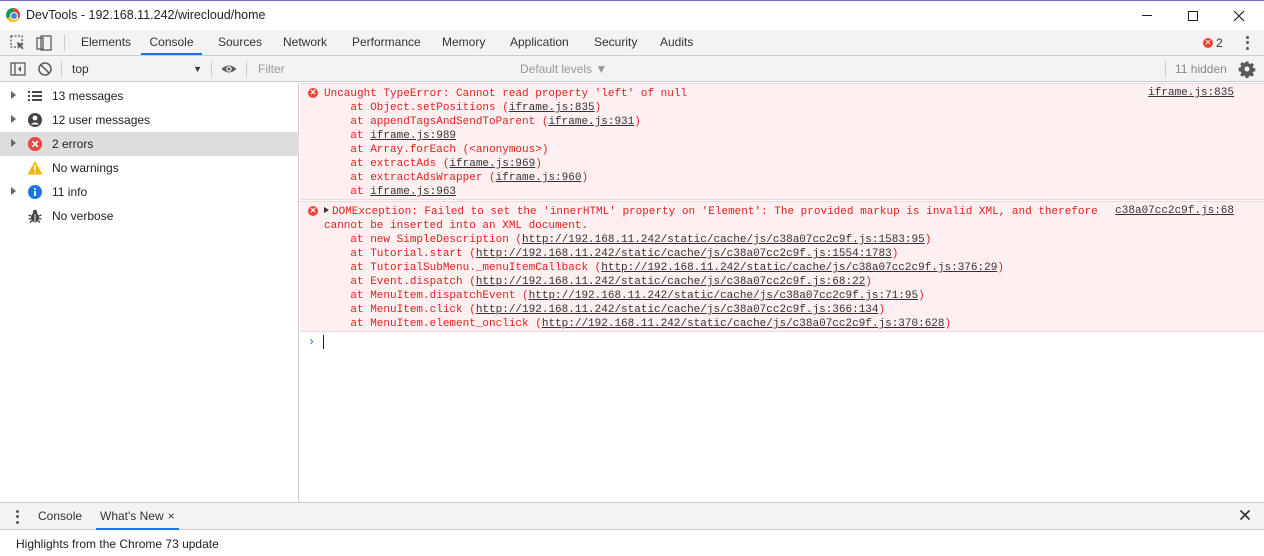 This screenshot has height=556, width=1264. What do you see at coordinates (117, 544) in the screenshot?
I see `whats-new-headline: Highlights from the Chrome 73 update` at bounding box center [117, 544].